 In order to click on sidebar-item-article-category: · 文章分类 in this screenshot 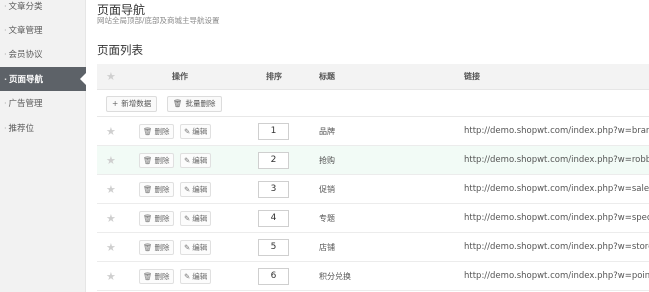, I will do `click(43, 9)`.